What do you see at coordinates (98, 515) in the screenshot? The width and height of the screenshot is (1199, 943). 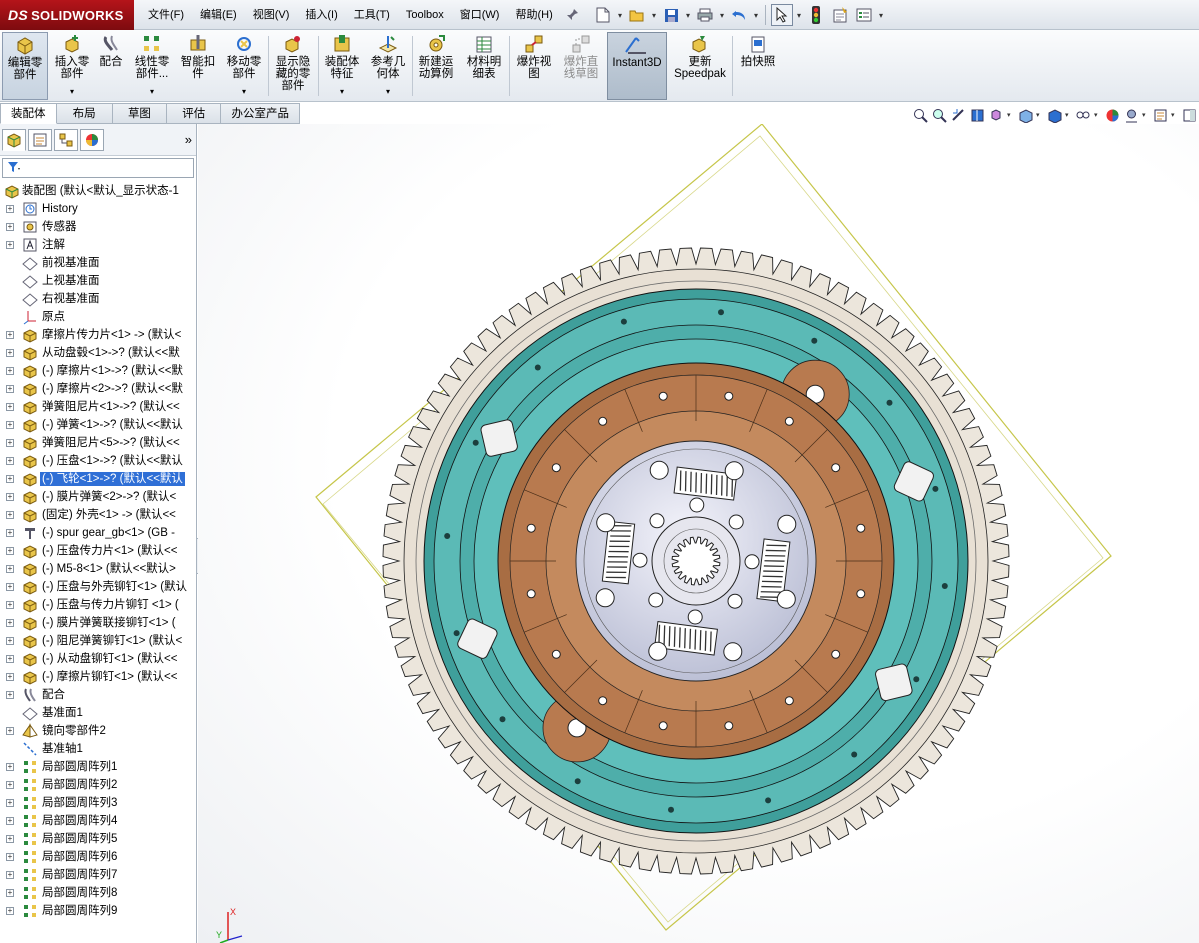 I see `tree-item: + (固定) 外壳<1> -> (默认<<` at bounding box center [98, 515].